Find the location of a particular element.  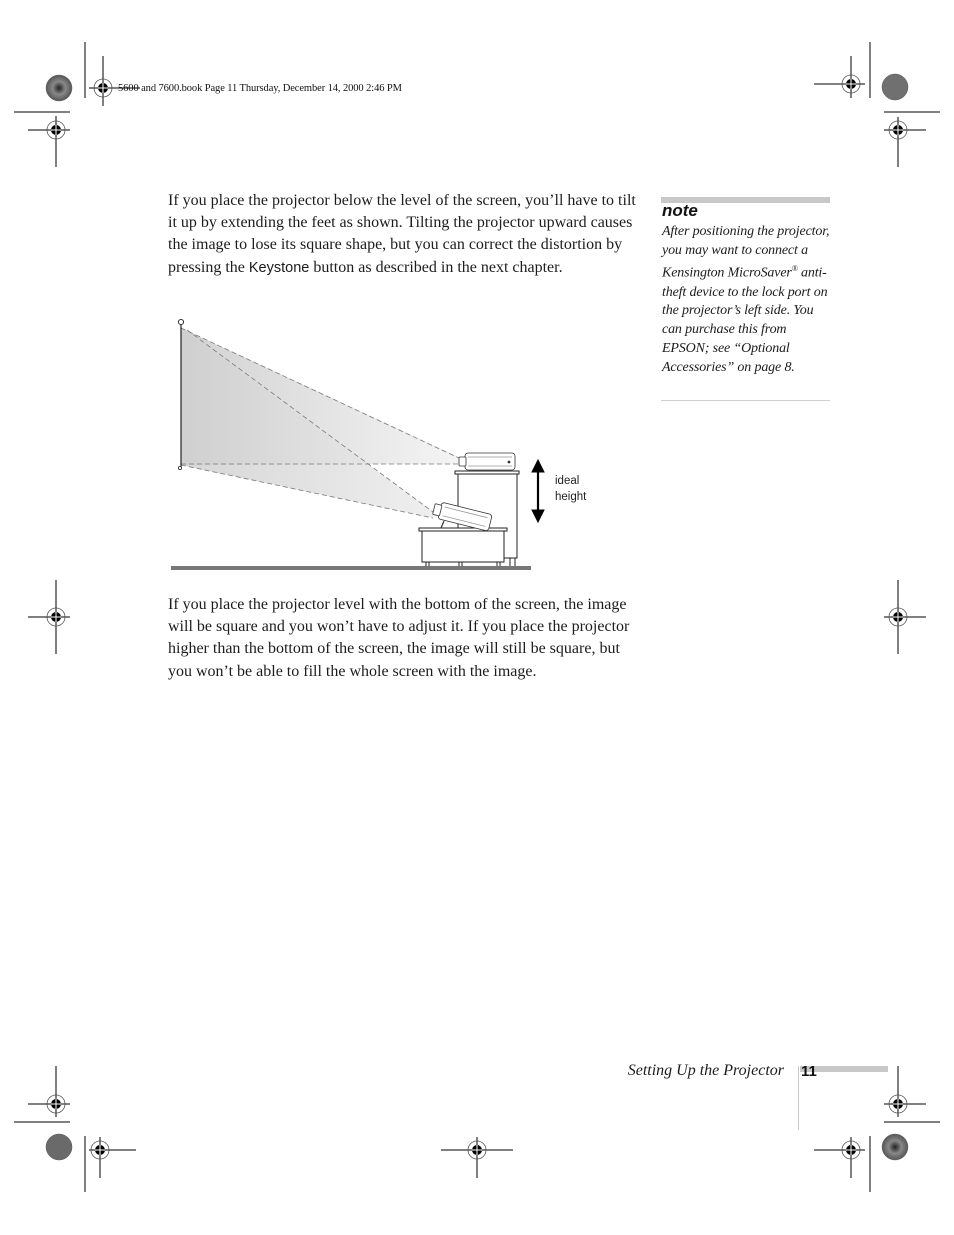

floor is located at coordinates (351, 568).